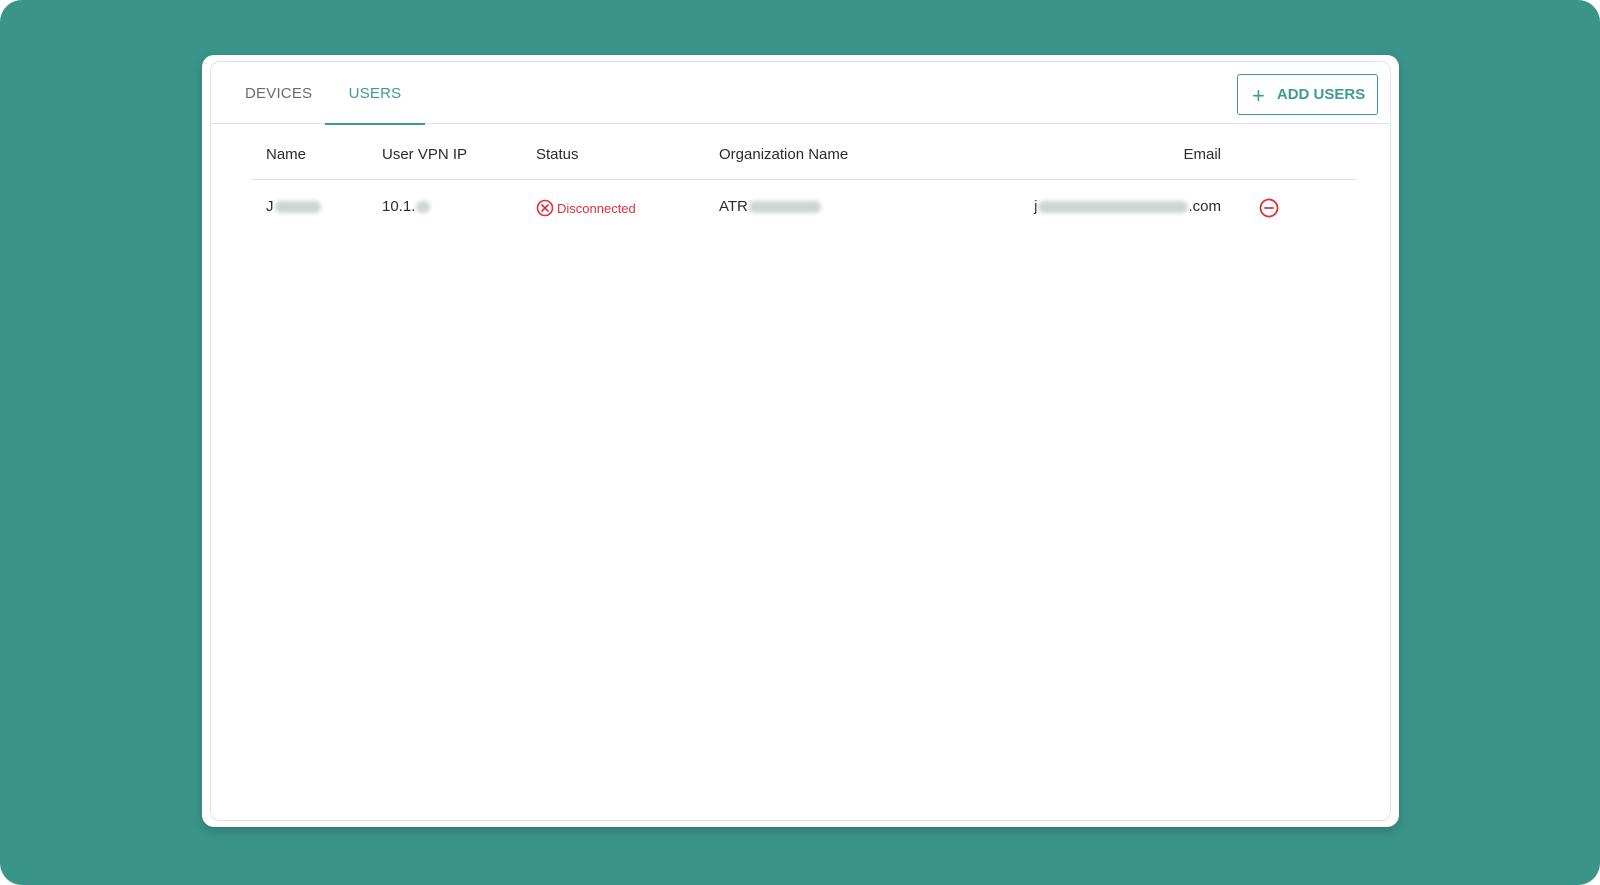 The height and width of the screenshot is (885, 1600). I want to click on tab-devices: DEVICES, so click(278, 93).